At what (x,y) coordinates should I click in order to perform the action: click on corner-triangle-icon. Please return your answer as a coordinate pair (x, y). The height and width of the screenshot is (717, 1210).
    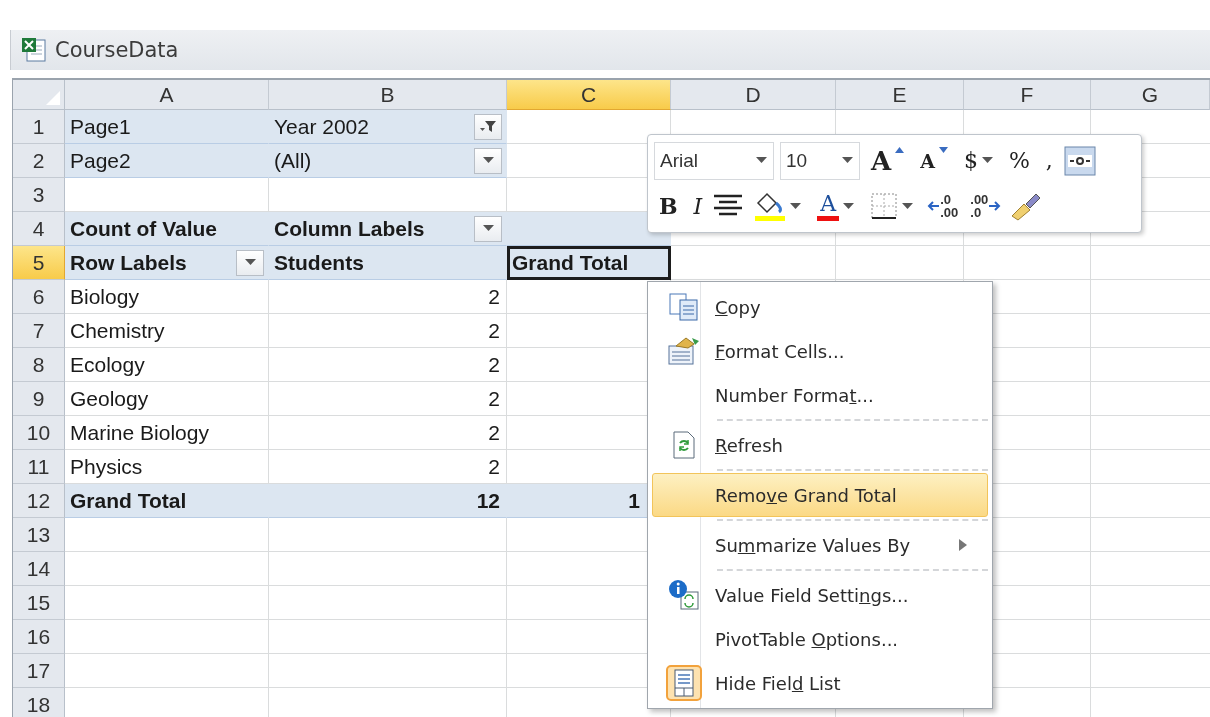
    Looking at the image, I should click on (53, 98).